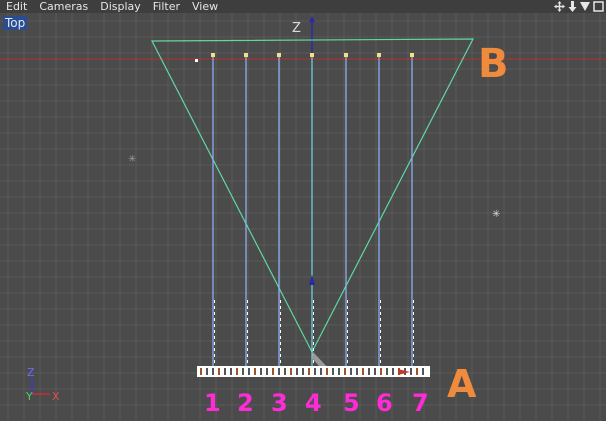 This screenshot has height=421, width=606. I want to click on number-label-7: 7, so click(420, 403).